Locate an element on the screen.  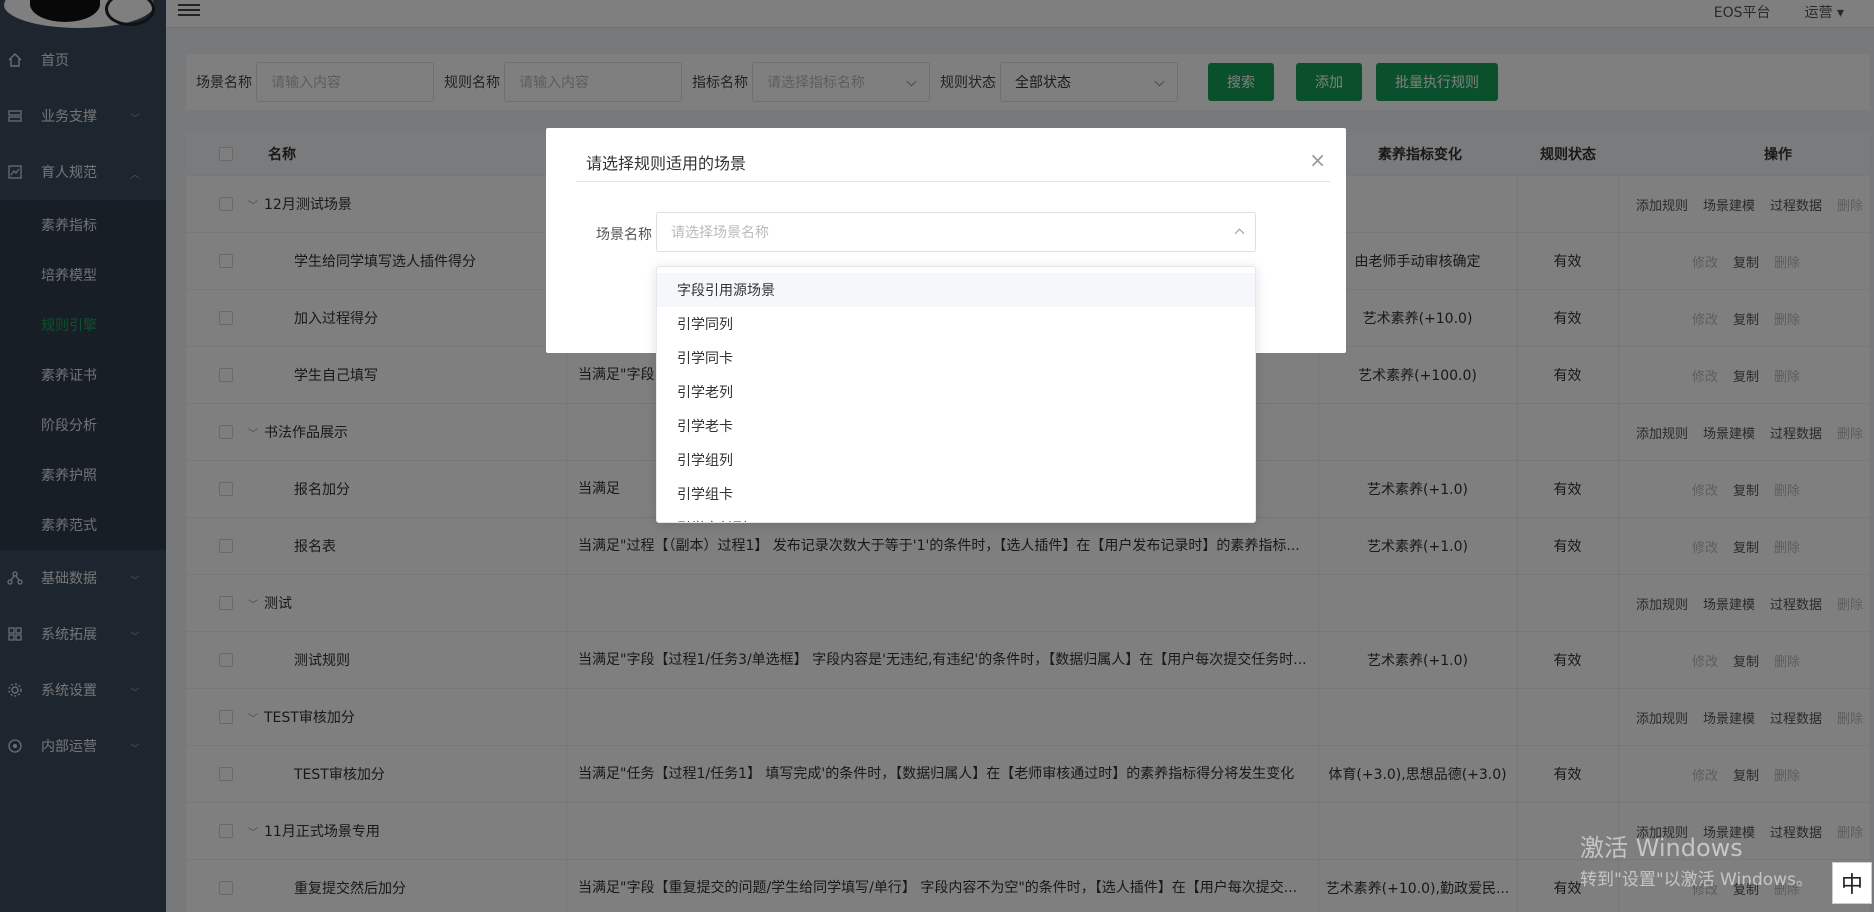
watermark-line2: 转到"设置"以激活 Windows。 is located at coordinates (1696, 880).